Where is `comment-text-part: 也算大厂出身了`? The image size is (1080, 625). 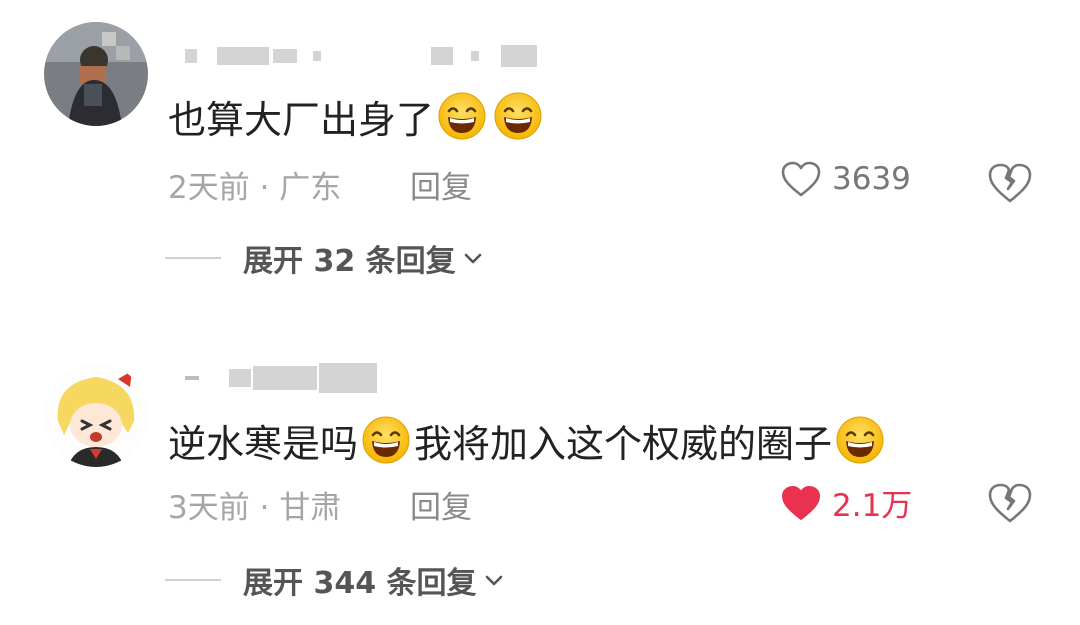 comment-text-part: 也算大厂出身了 is located at coordinates (301, 119).